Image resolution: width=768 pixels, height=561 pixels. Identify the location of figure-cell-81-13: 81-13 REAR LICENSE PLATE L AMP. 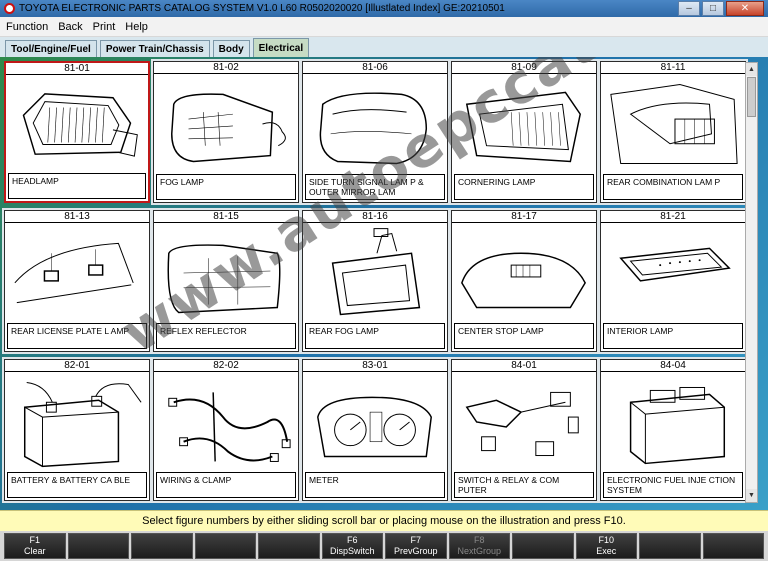
(77, 281).